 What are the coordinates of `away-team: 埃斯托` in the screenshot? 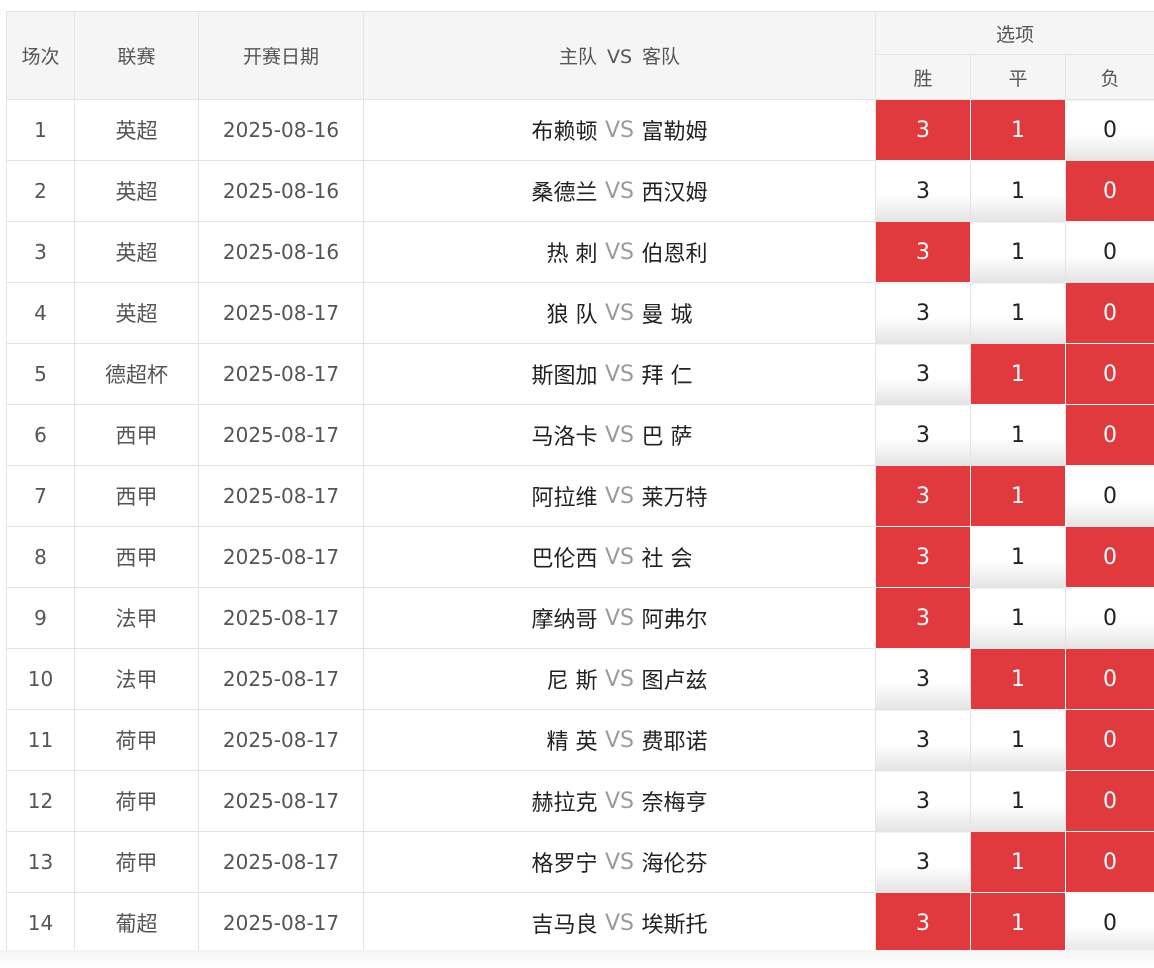 It's located at (674, 925).